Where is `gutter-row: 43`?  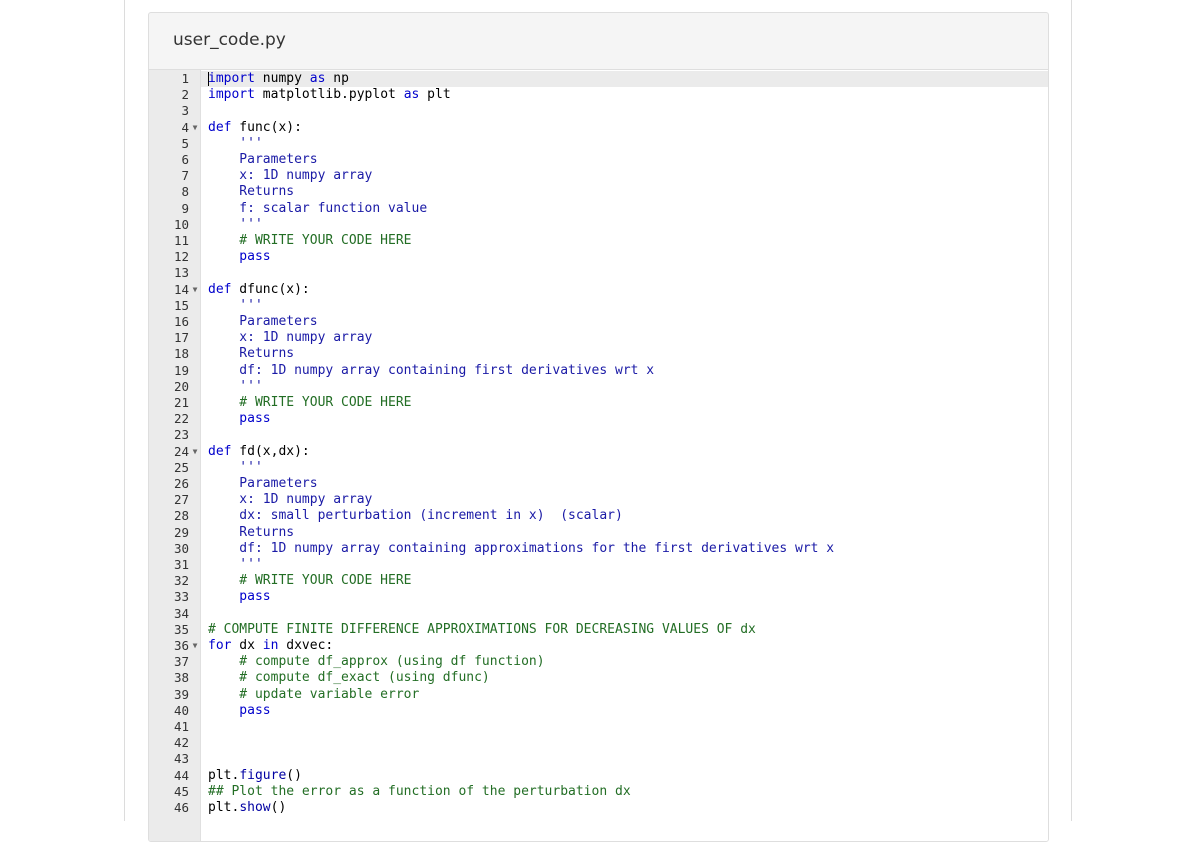 gutter-row: 43 is located at coordinates (174, 759).